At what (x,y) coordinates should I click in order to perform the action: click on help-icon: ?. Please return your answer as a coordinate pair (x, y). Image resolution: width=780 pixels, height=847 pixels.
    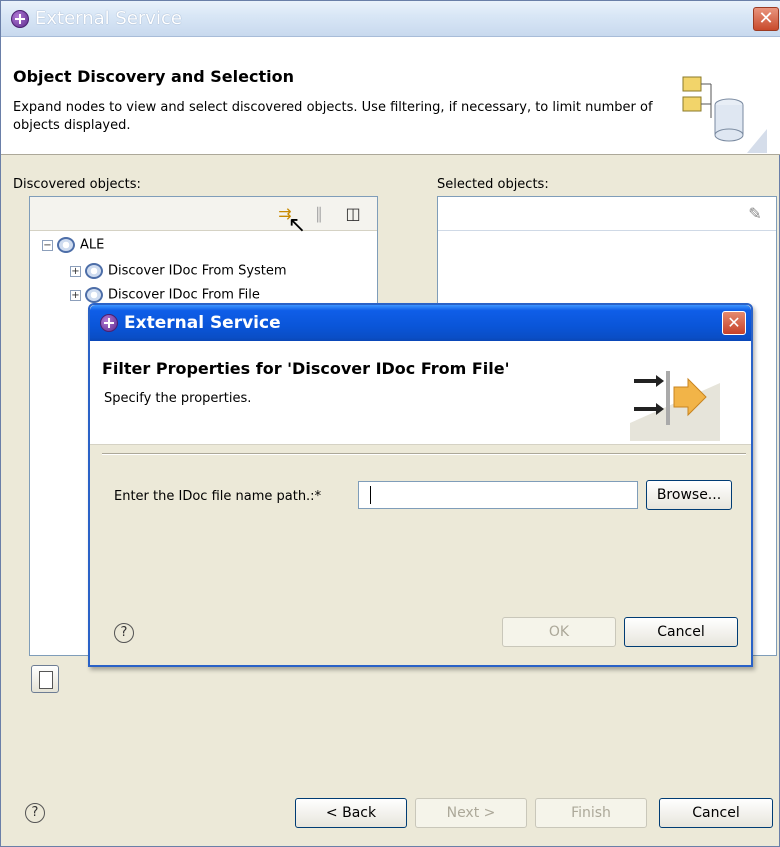
    Looking at the image, I should click on (35, 813).